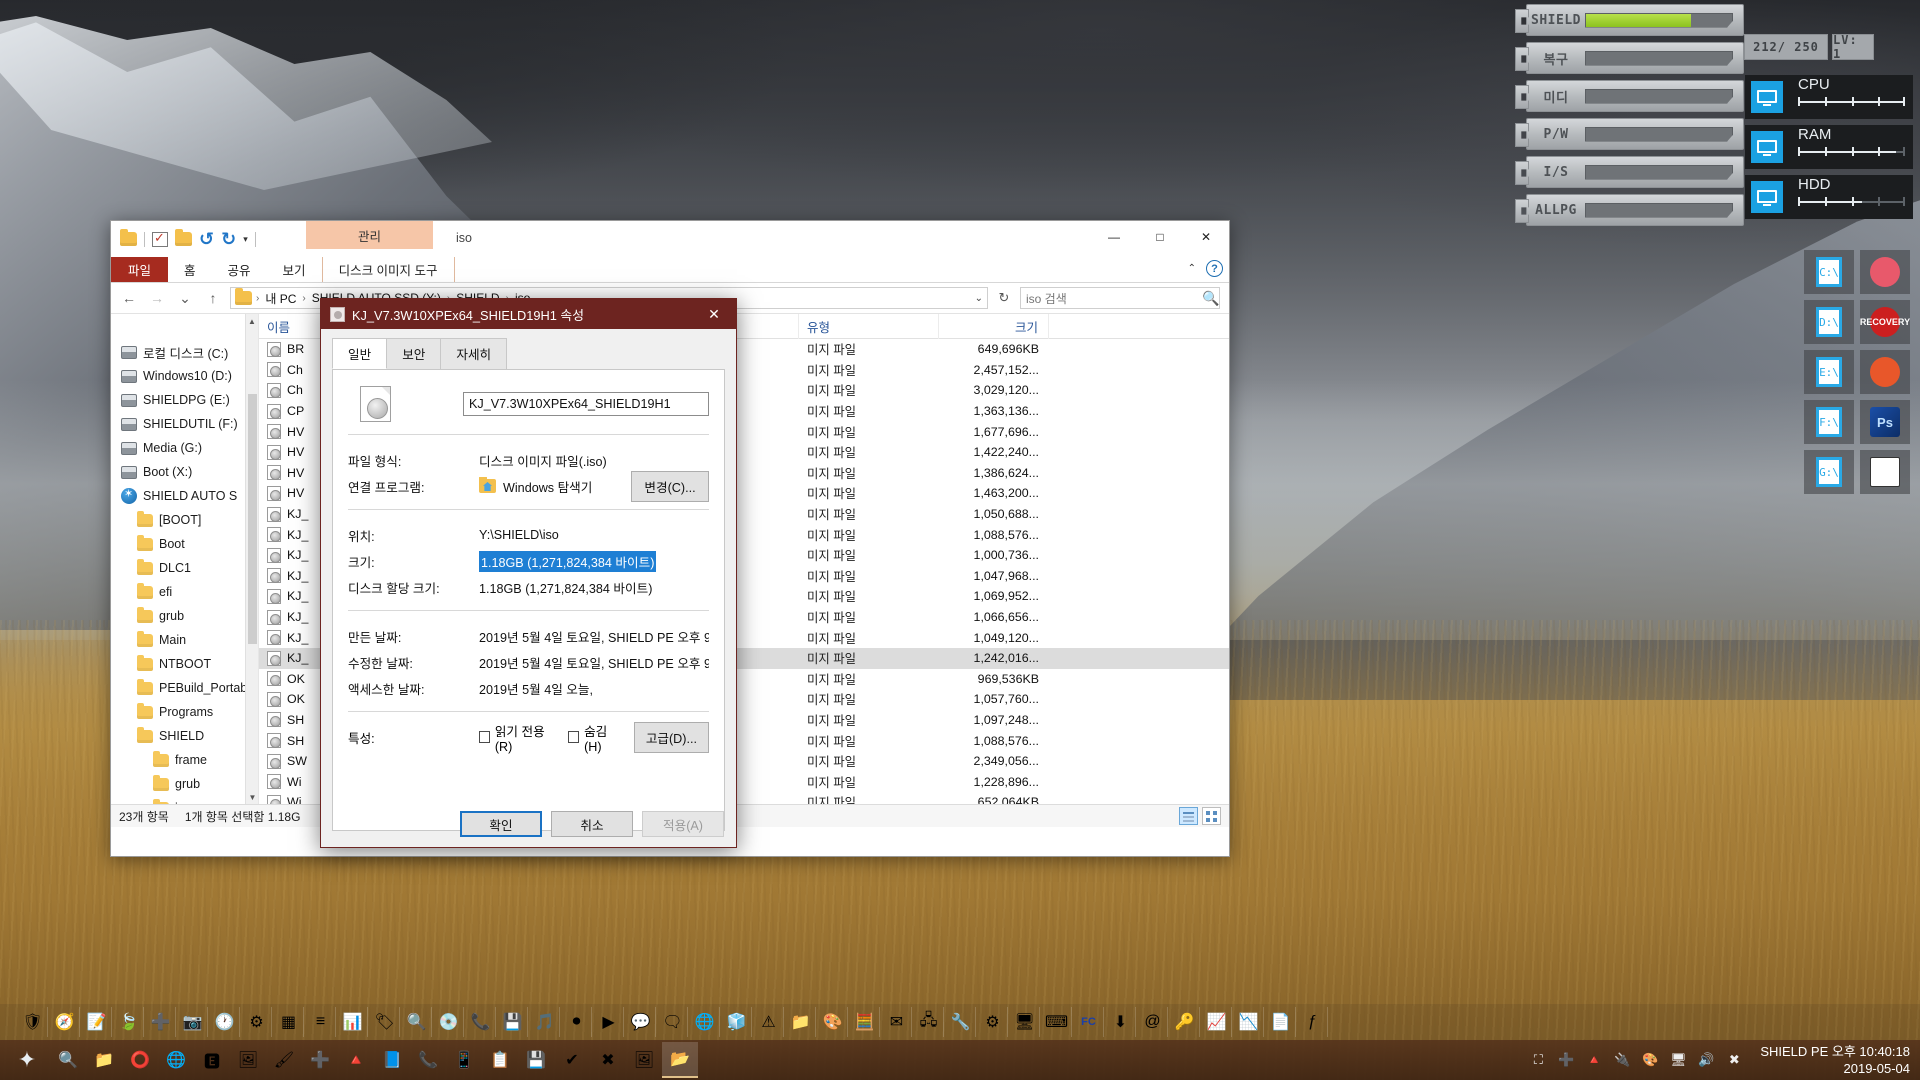  What do you see at coordinates (644, 1060) in the screenshot?
I see `gallery-icon: 🖼` at bounding box center [644, 1060].